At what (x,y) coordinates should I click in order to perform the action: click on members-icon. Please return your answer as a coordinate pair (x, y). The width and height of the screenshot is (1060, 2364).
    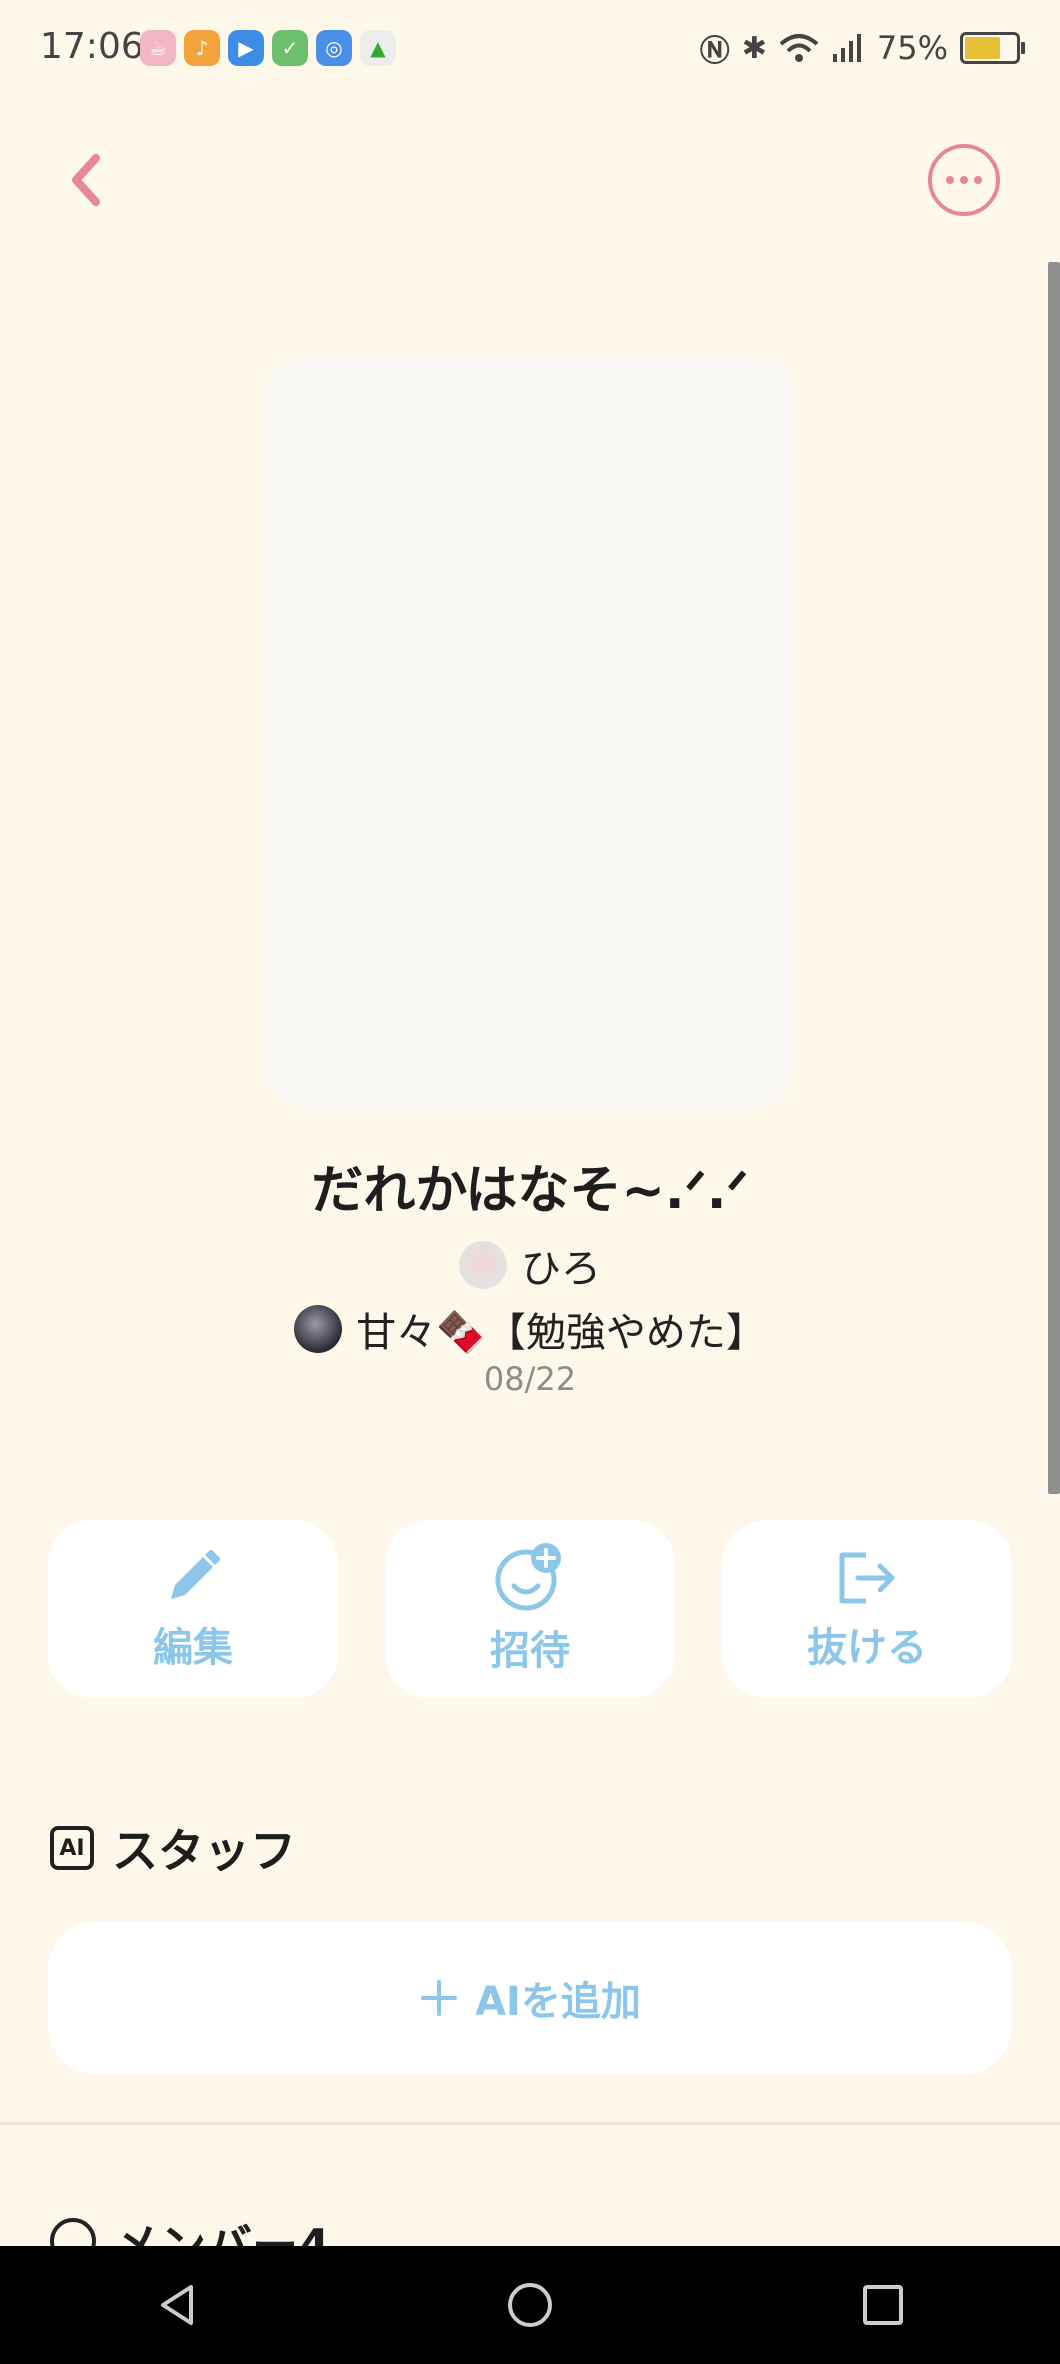
    Looking at the image, I should click on (73, 2232).